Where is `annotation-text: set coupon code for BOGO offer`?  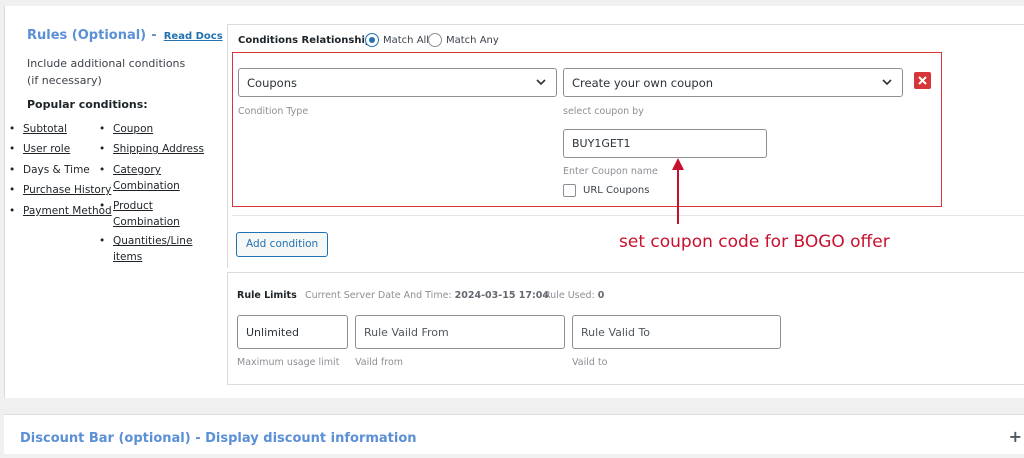 annotation-text: set coupon code for BOGO offer is located at coordinates (754, 242).